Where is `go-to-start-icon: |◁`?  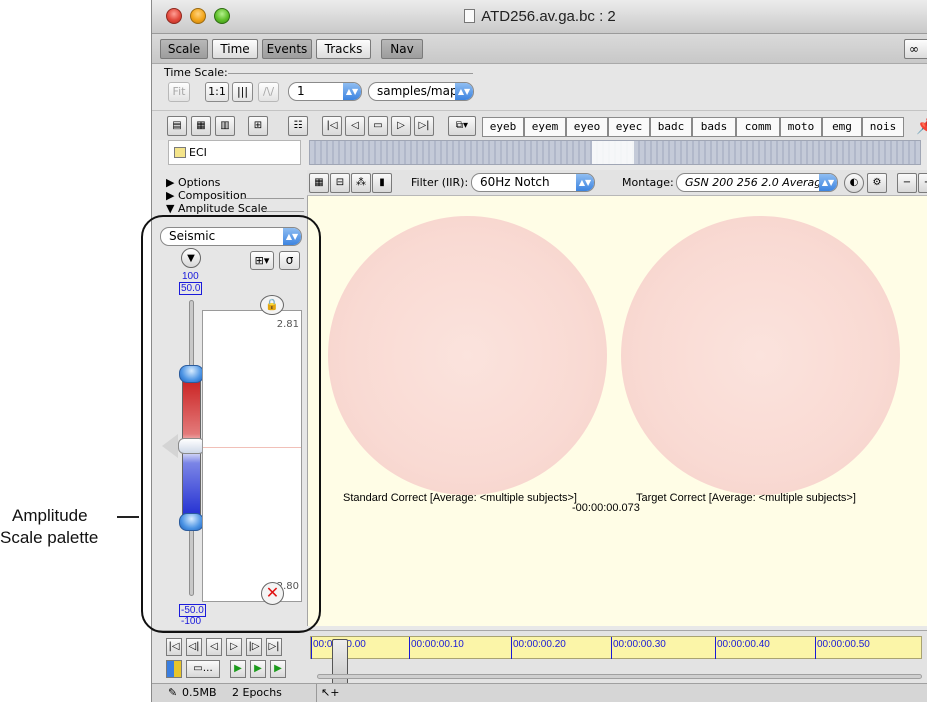 go-to-start-icon: |◁ is located at coordinates (174, 647).